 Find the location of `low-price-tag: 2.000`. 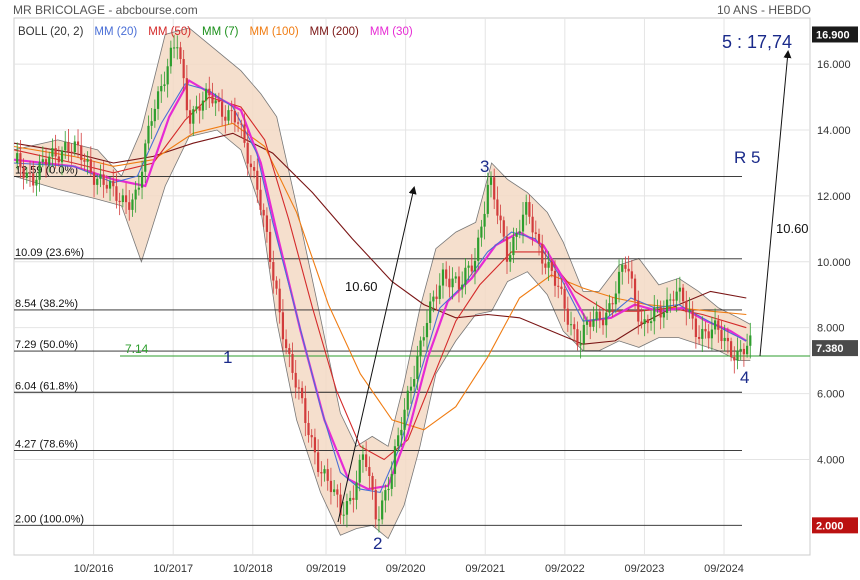

low-price-tag: 2.000 is located at coordinates (830, 526).